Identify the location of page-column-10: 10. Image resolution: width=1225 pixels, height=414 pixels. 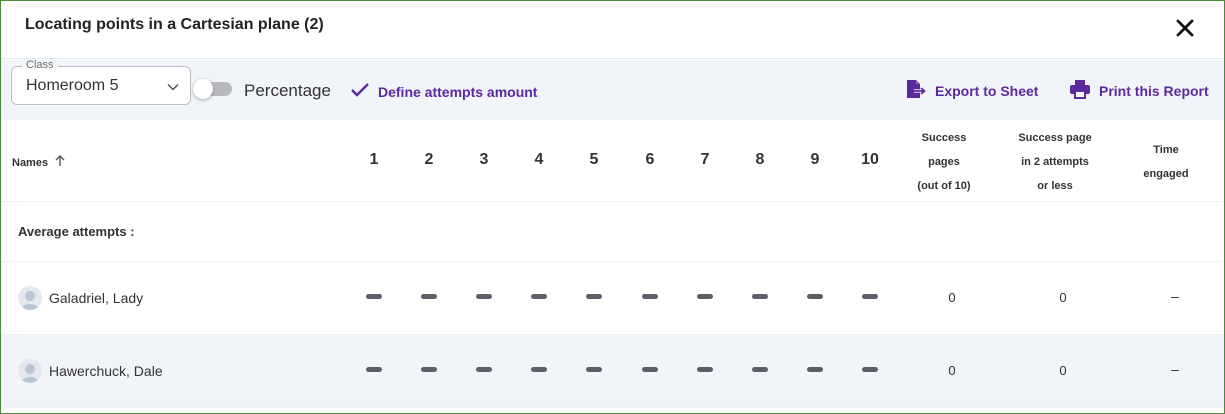
(870, 159).